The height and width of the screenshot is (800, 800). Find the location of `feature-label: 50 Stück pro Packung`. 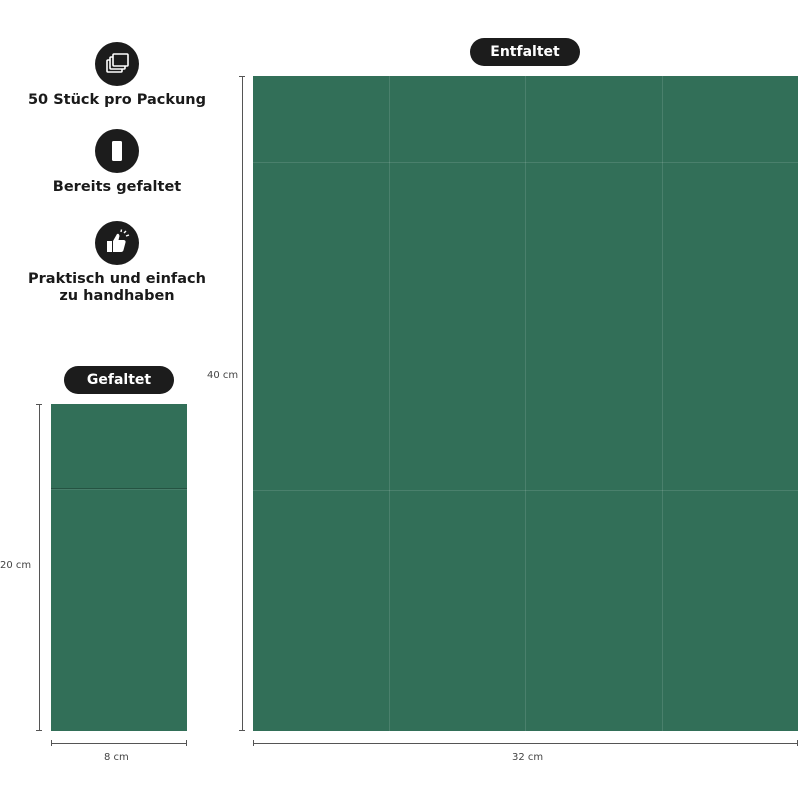

feature-label: 50 Stück pro Packung is located at coordinates (117, 100).